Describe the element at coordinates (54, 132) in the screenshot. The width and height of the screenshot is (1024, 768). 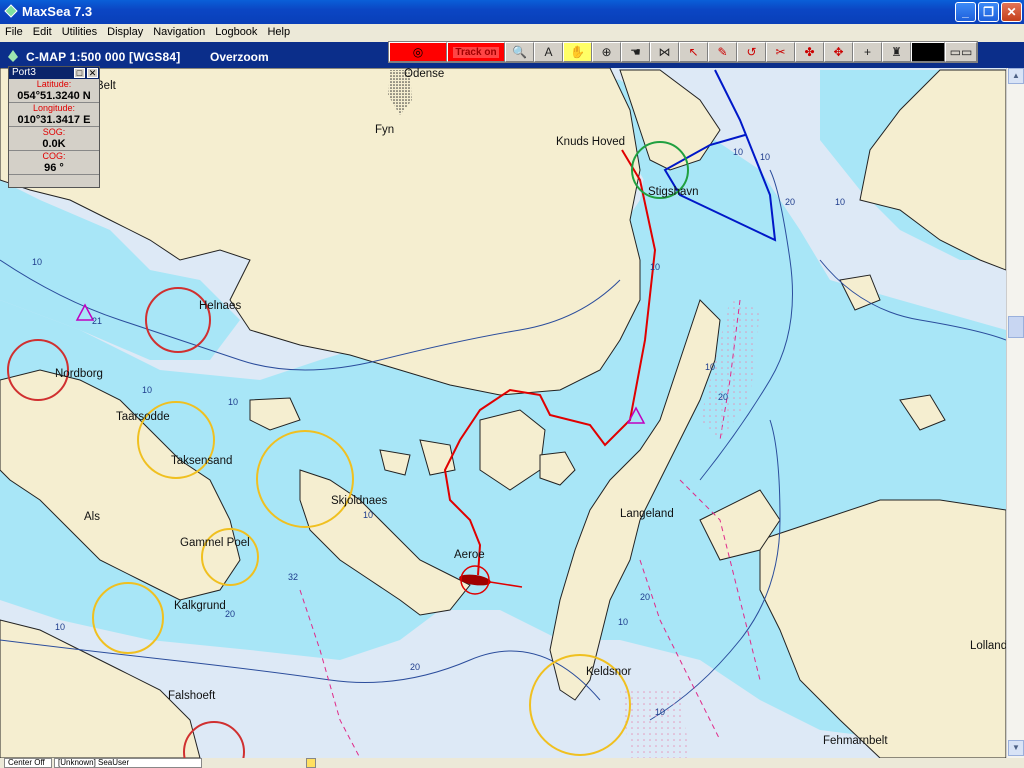
I see `sog-label: SOG:` at that location.